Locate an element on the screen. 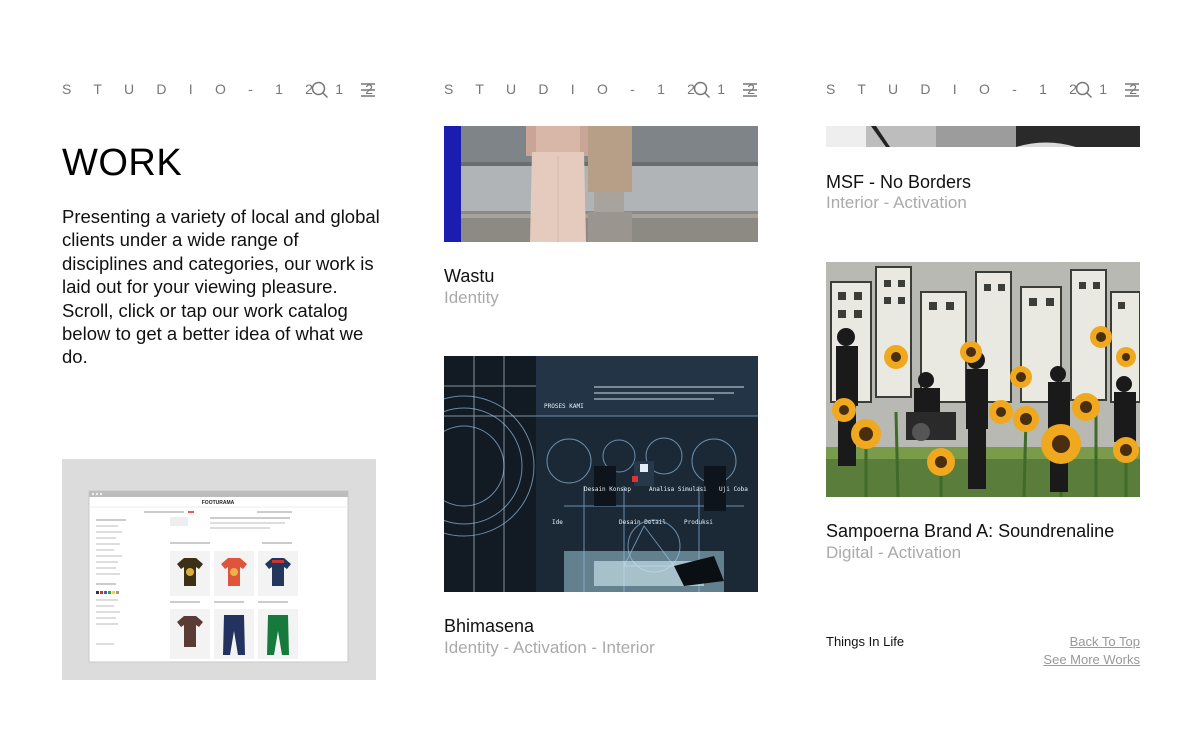 This screenshot has width=1200, height=734. bhimasena-label: Desain Konsep is located at coordinates (607, 489).